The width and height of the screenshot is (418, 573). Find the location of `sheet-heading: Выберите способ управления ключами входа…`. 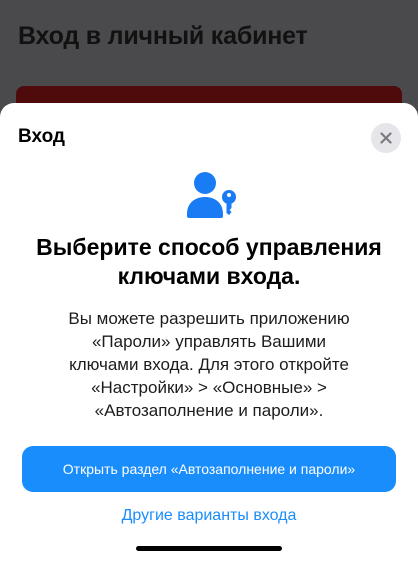

sheet-heading: Выберите способ управления ключами входа… is located at coordinates (209, 262).